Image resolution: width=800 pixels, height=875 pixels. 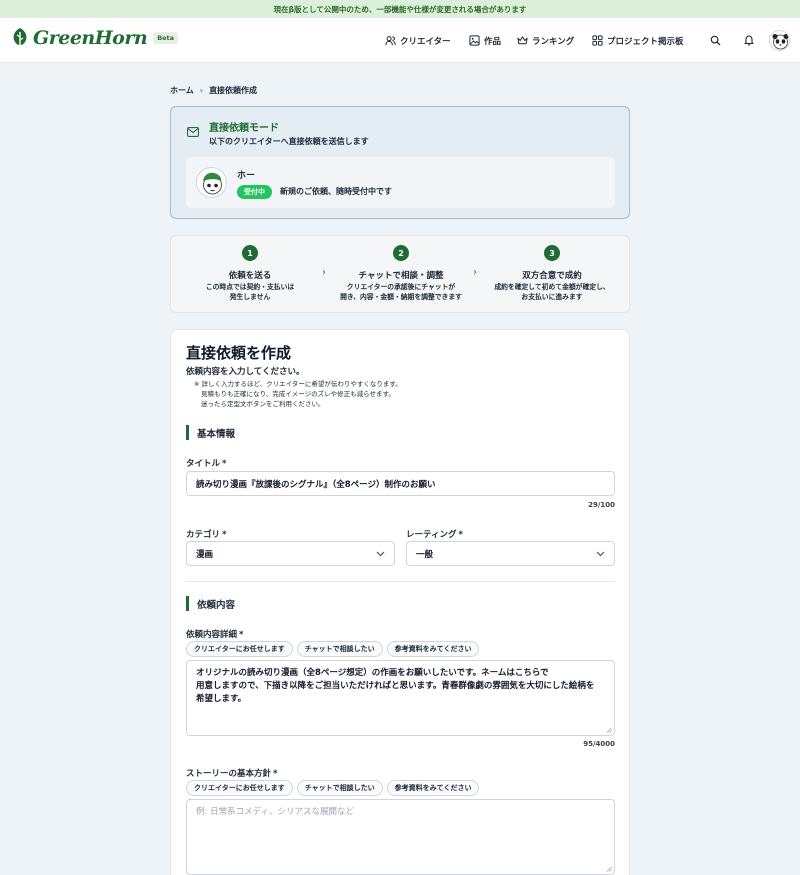 I want to click on category-select: 漫画, so click(x=290, y=553).